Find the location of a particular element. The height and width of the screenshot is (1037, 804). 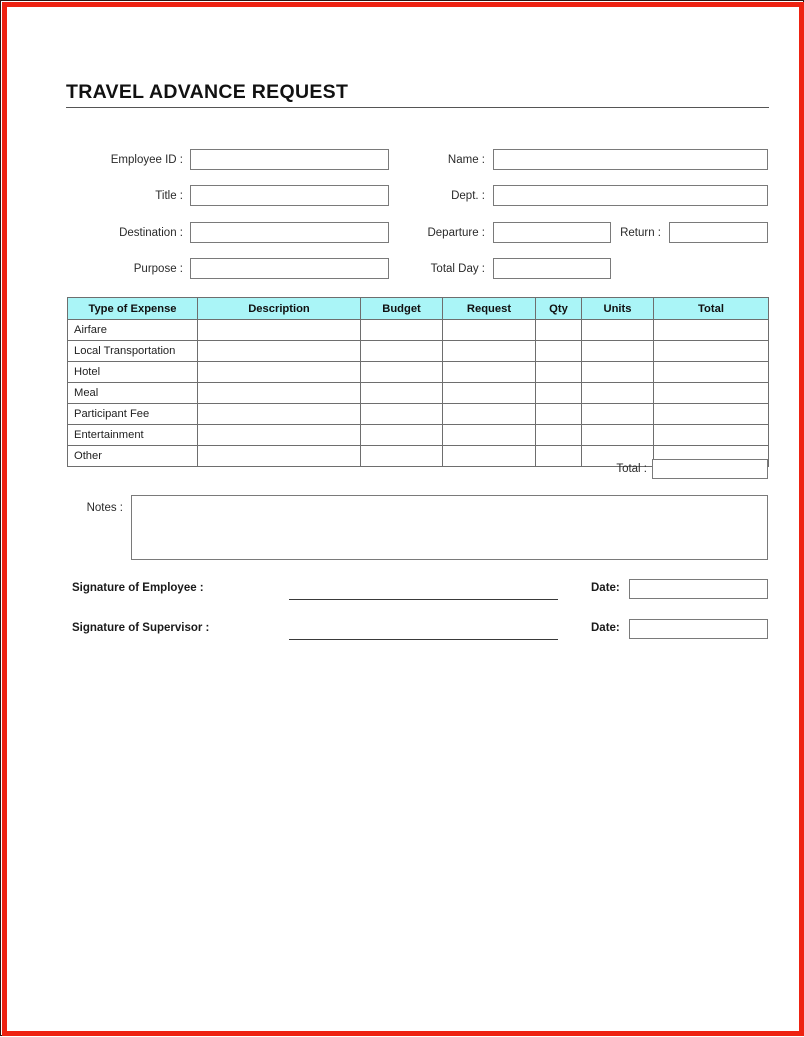

signature-supervisor-label: Signature of Supervisor : is located at coordinates (141, 628).